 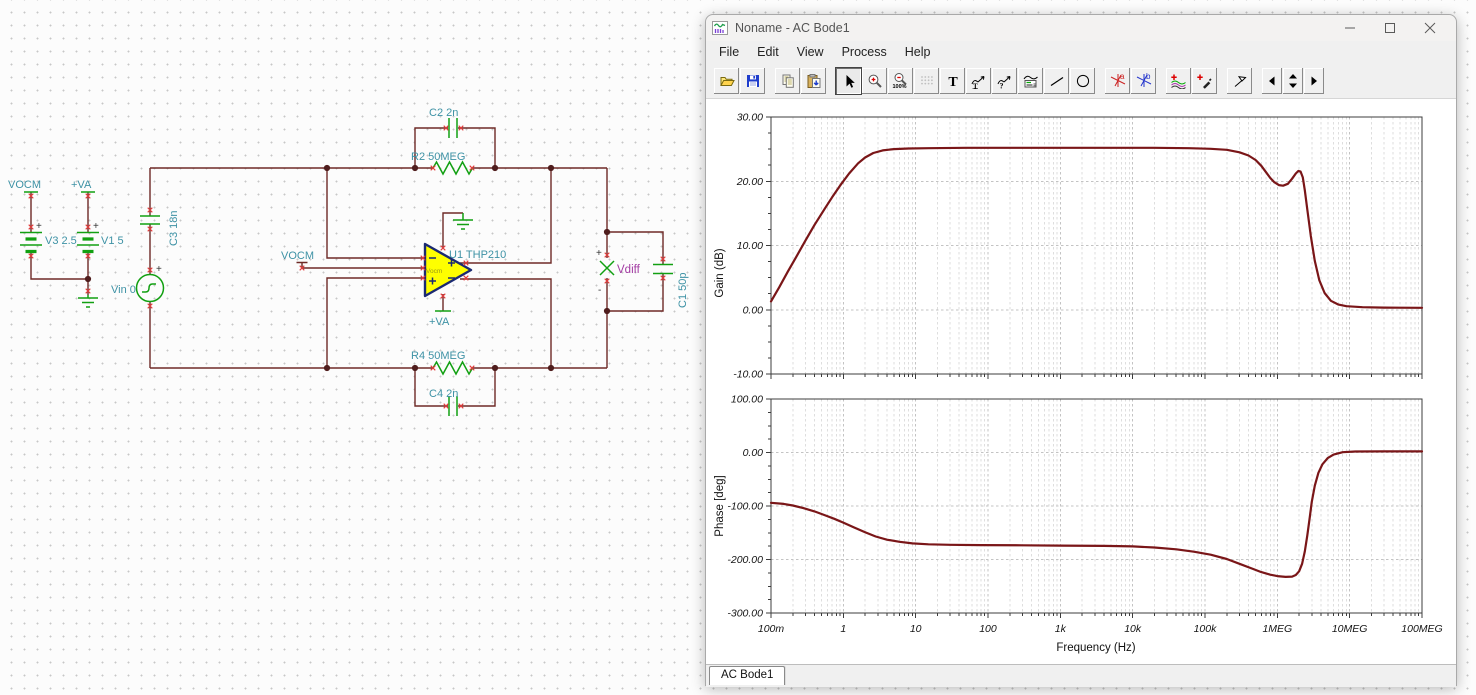 I want to click on capacitor-c1, so click(x=663, y=269).